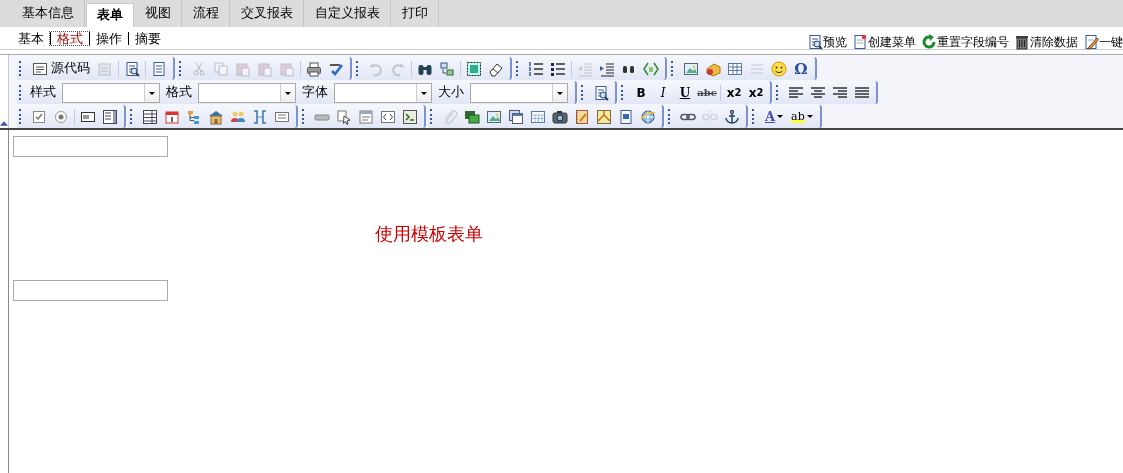 Image resolution: width=1123 pixels, height=473 pixels. What do you see at coordinates (147, 38) in the screenshot?
I see `subtab: 摘要` at bounding box center [147, 38].